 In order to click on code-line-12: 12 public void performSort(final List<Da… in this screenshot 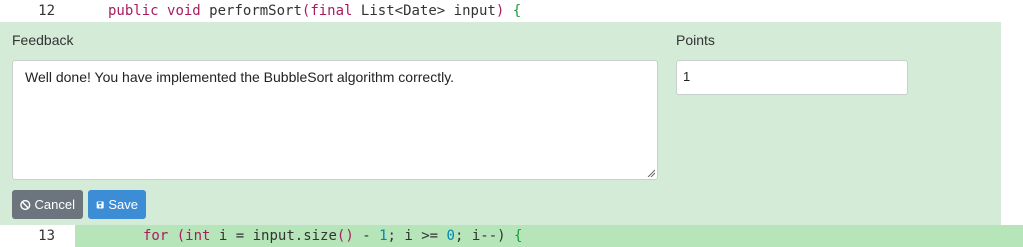, I will do `click(511, 11)`.